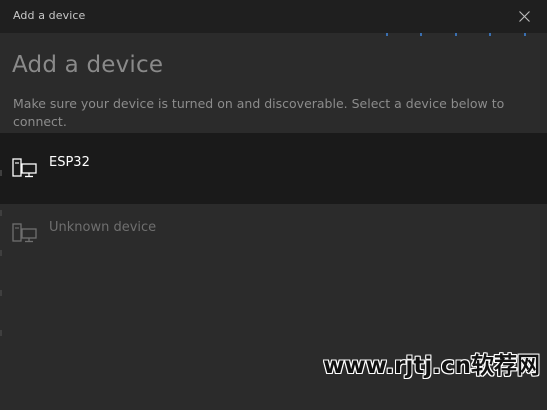  Describe the element at coordinates (103, 227) in the screenshot. I see `device-label: Unknown device` at that location.